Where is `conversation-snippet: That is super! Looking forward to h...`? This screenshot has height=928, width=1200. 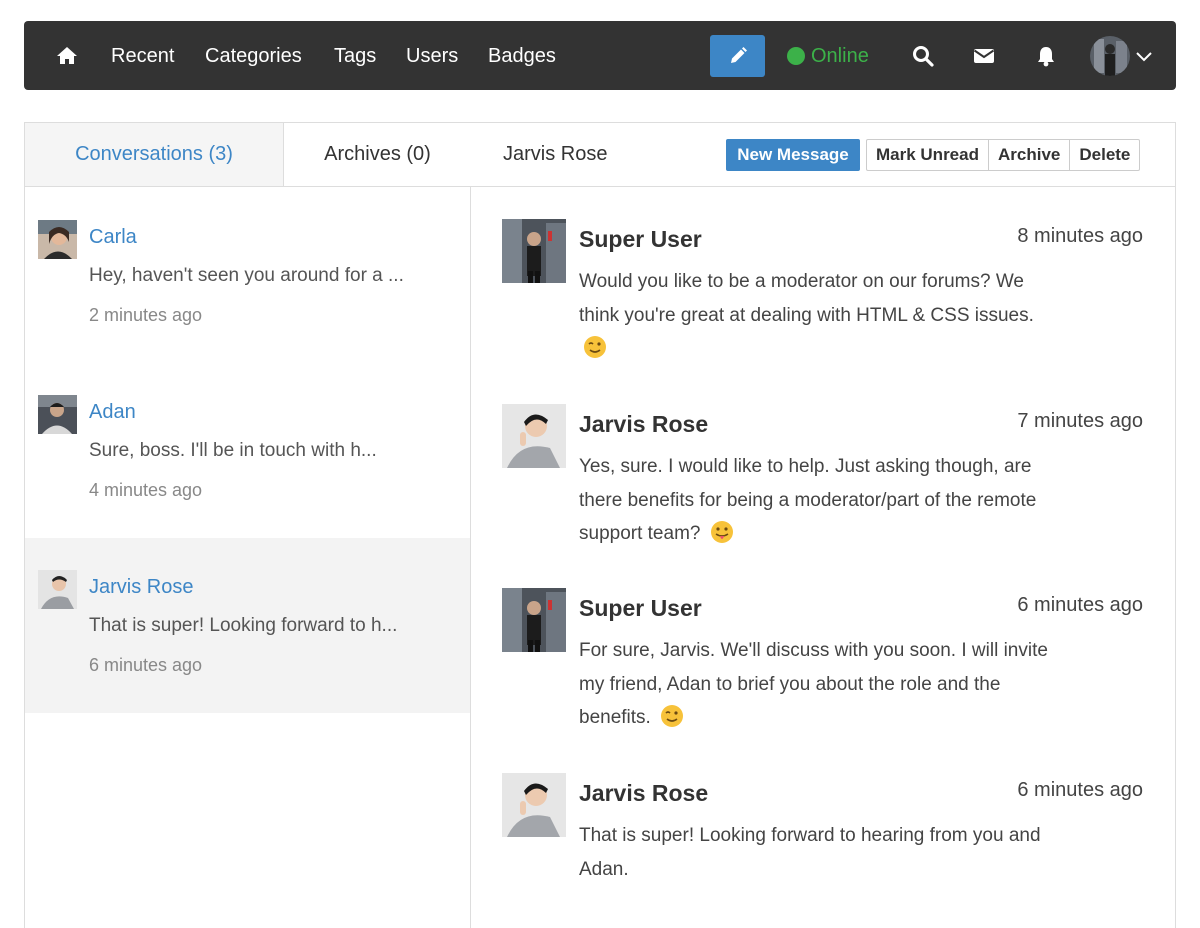
conversation-snippet: That is super! Looking forward to h... is located at coordinates (243, 625).